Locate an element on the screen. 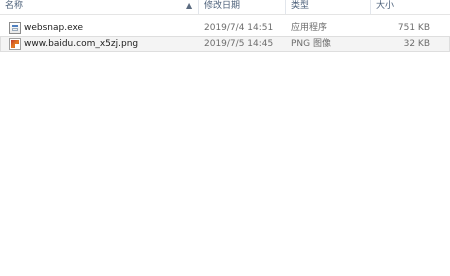 This screenshot has width=450, height=276. file-row: websnap.exe 2019/7/4 14:51 应用程序 751 KB is located at coordinates (225, 28).